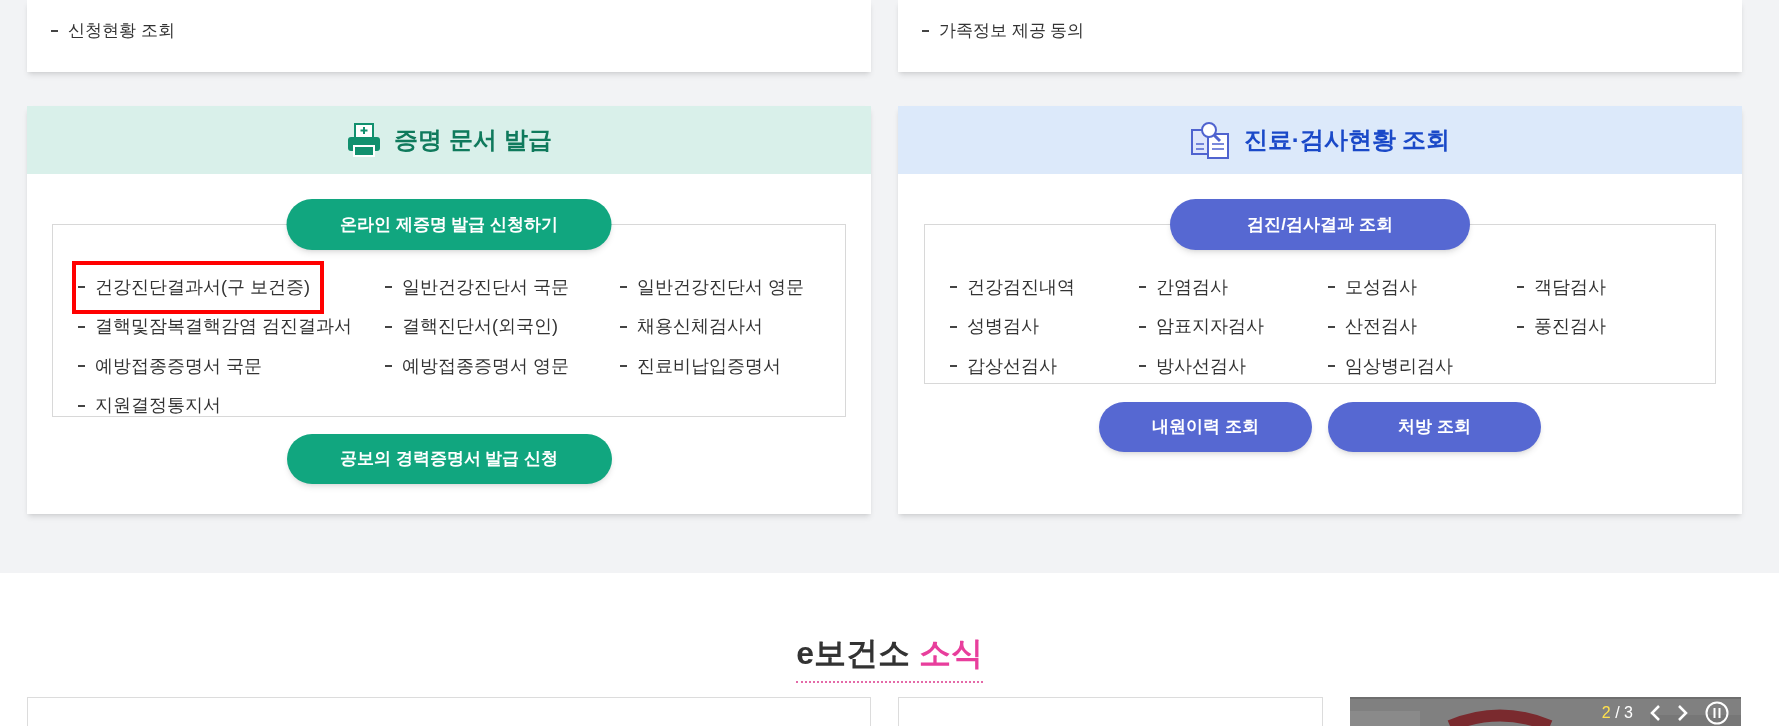 The height and width of the screenshot is (726, 1779). What do you see at coordinates (178, 366) in the screenshot?
I see `list-link: 예방접종증명서 국문` at bounding box center [178, 366].